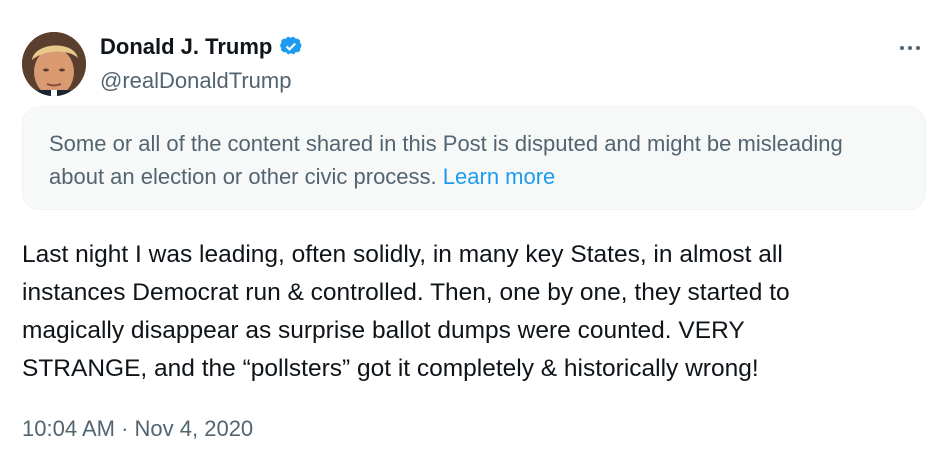  Describe the element at coordinates (291, 47) in the screenshot. I see `verified-badge-icon` at that location.